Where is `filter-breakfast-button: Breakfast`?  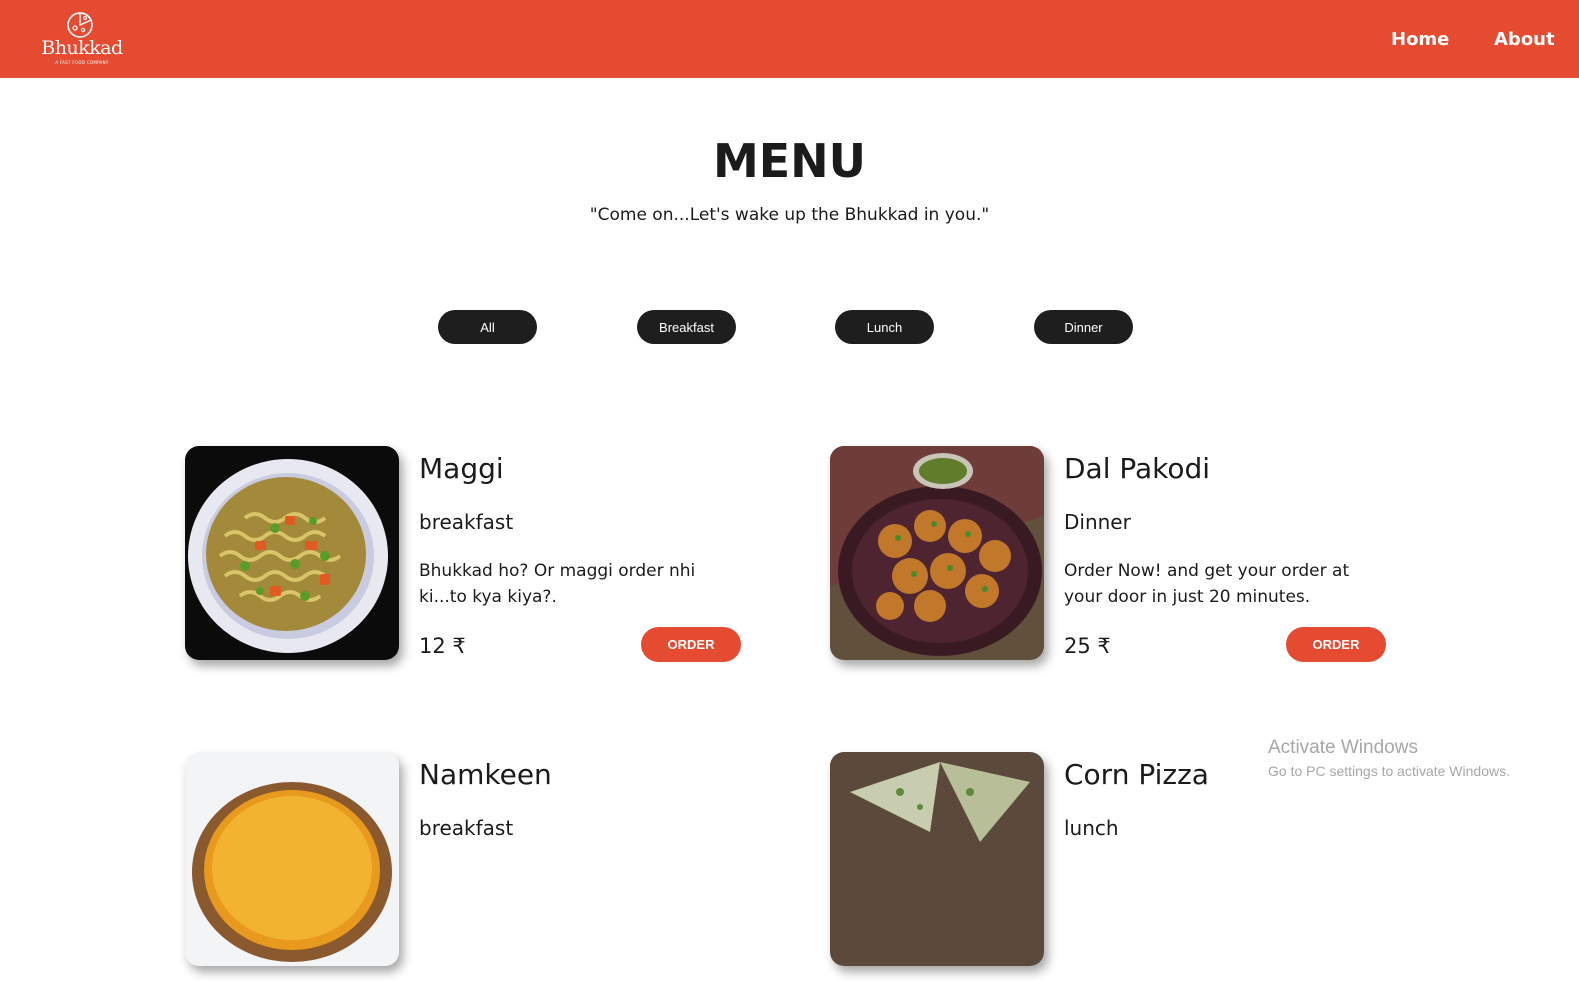 filter-breakfast-button: Breakfast is located at coordinates (686, 327).